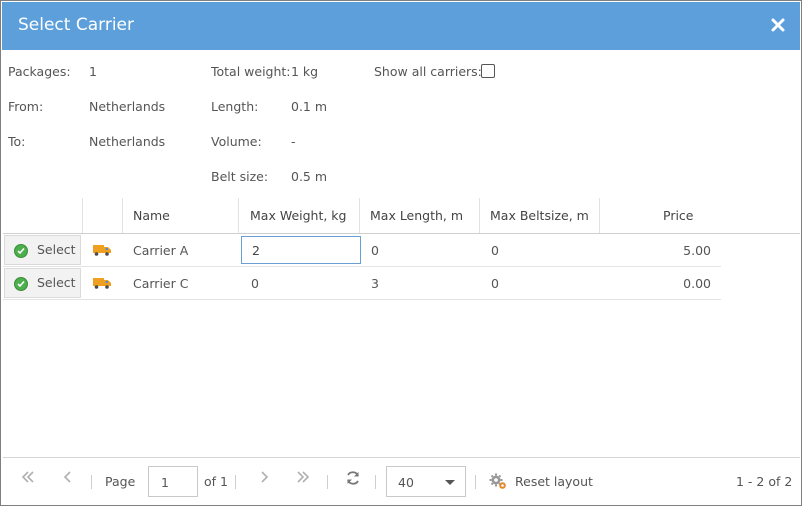 The width and height of the screenshot is (802, 506). Describe the element at coordinates (309, 176) in the screenshot. I see `belt-size-value: 0.5 m` at that location.